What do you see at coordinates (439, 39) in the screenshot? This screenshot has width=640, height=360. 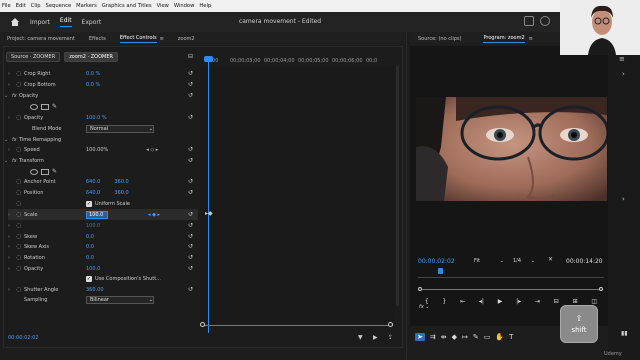 I see `tab-source: Source: (no clips)` at bounding box center [439, 39].